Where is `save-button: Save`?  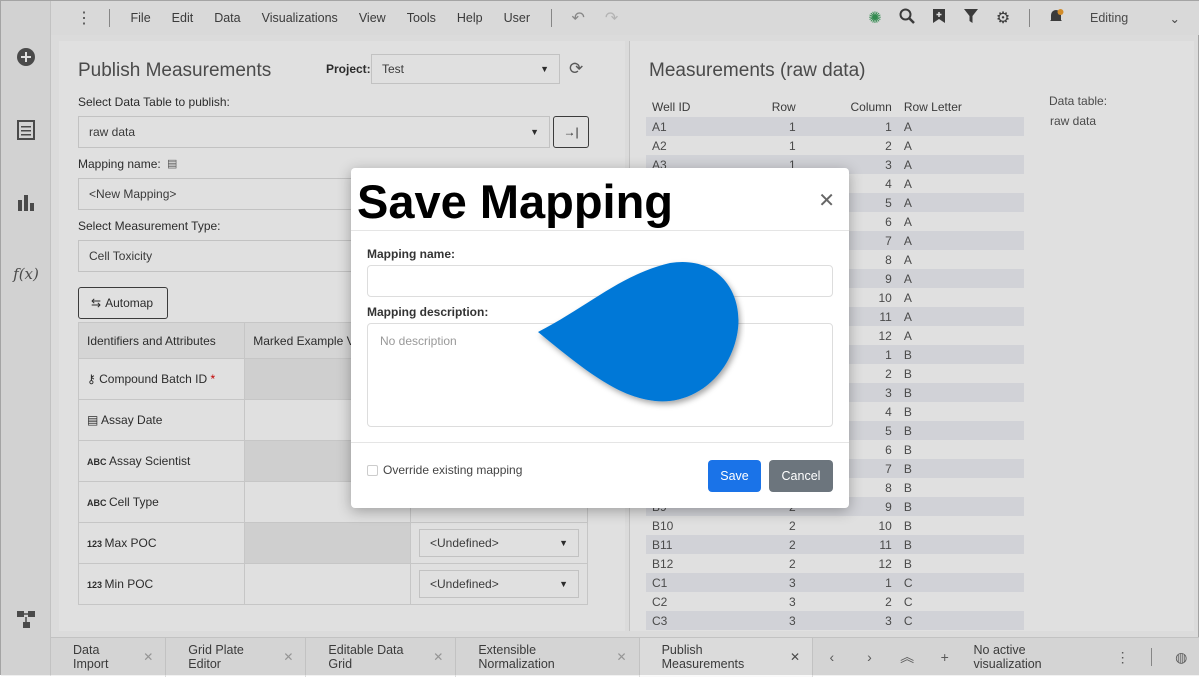 save-button: Save is located at coordinates (734, 476).